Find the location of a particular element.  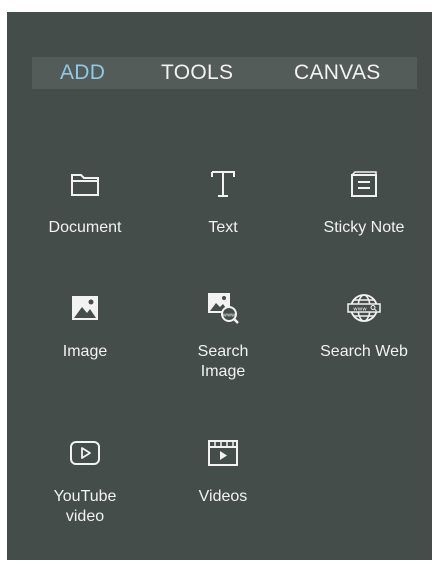

tab-bar: ADD TOOLS CANVAS is located at coordinates (224, 73).